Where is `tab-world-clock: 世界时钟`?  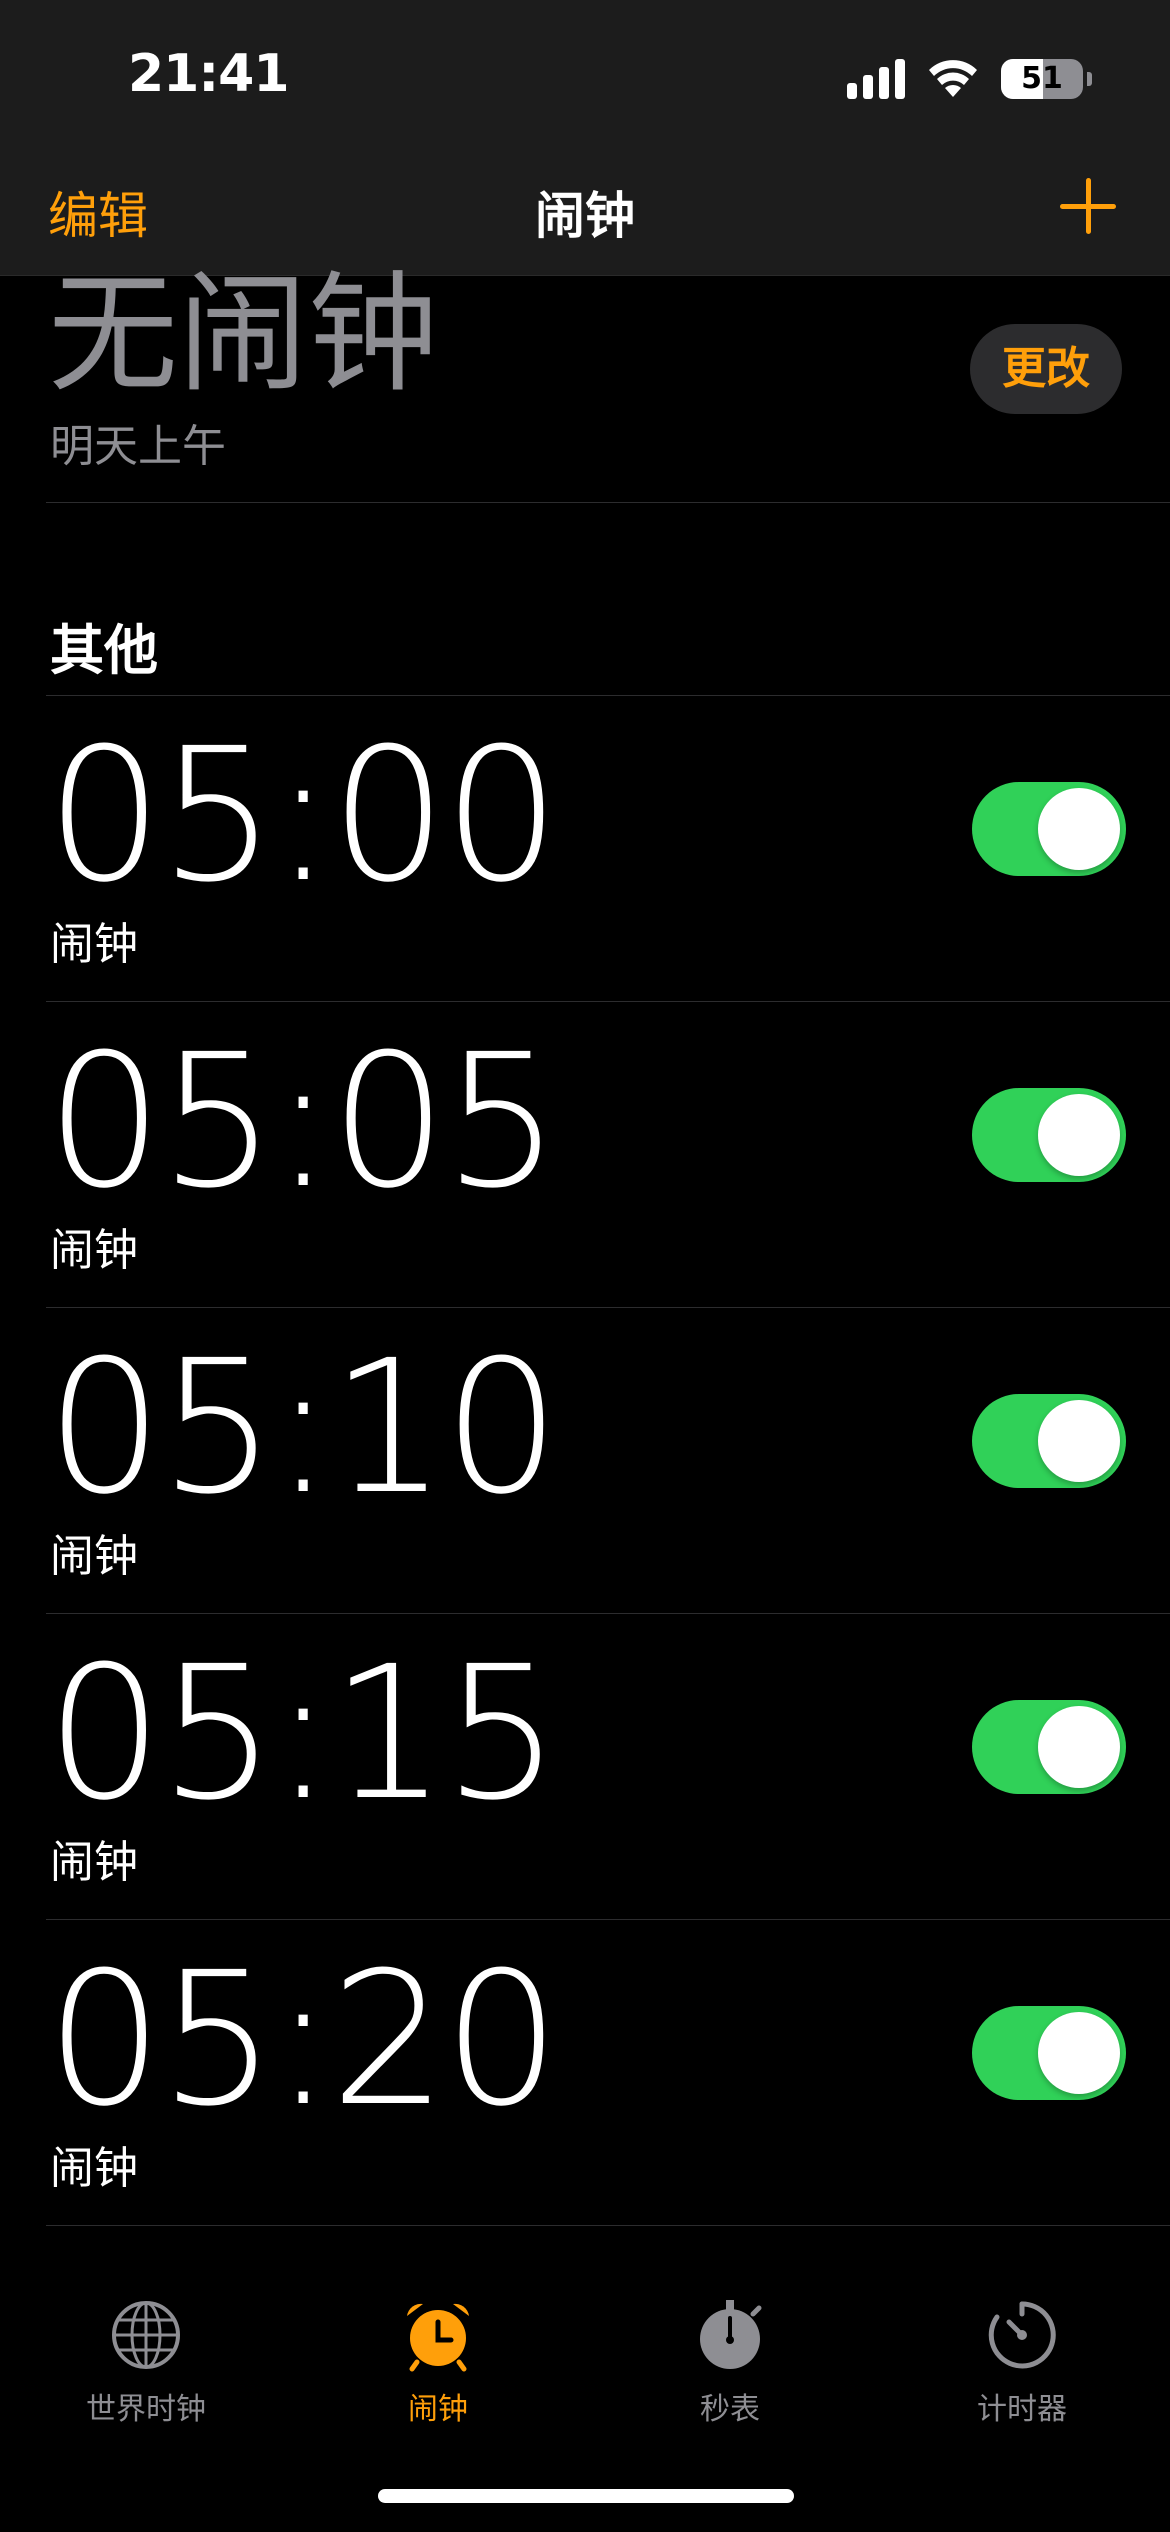
tab-world-clock: 世界时钟 is located at coordinates (146, 2363).